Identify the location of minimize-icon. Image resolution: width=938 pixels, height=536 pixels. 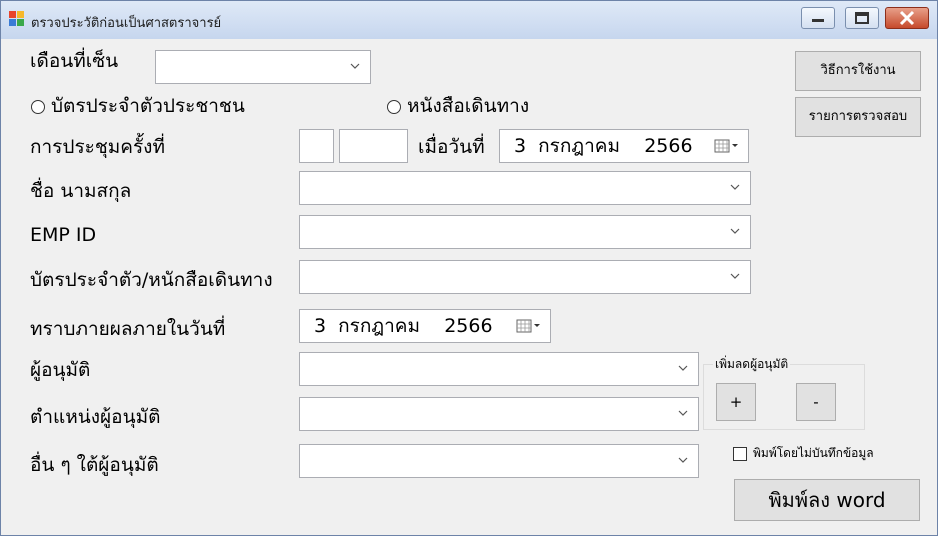
(818, 20).